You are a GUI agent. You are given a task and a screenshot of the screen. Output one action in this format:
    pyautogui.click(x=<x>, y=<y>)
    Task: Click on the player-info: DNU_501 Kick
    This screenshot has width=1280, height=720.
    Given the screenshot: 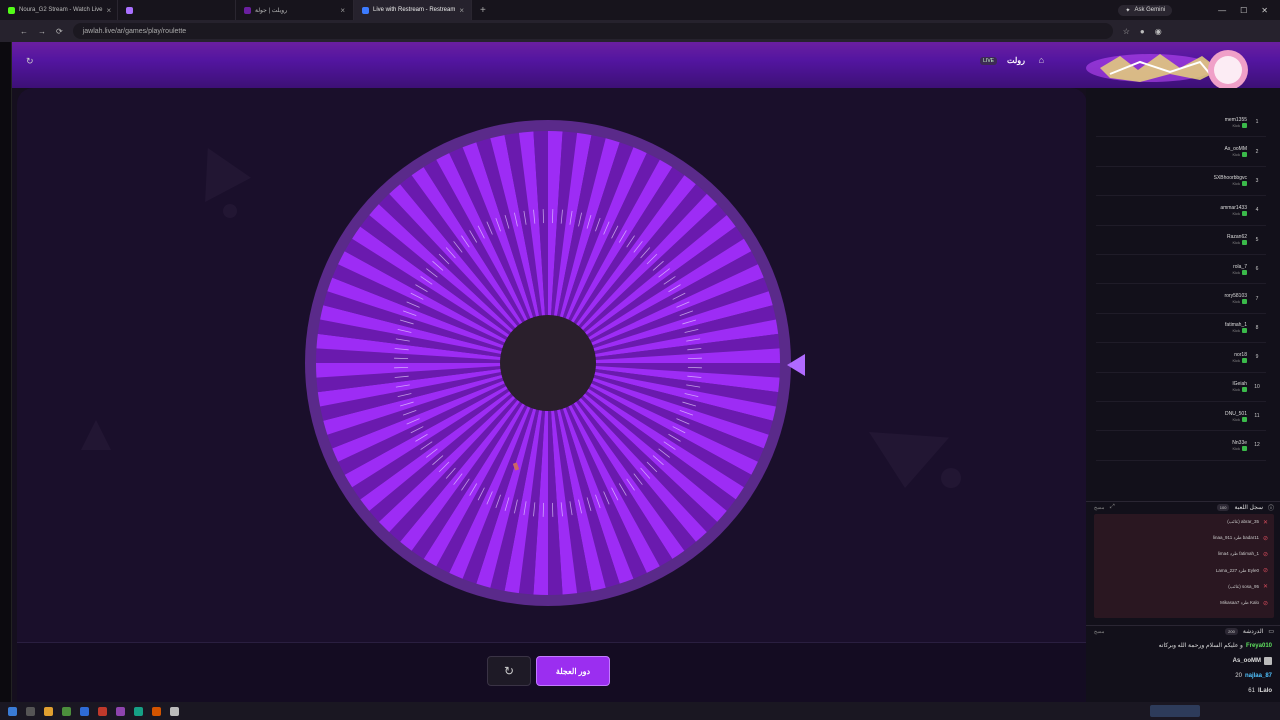 What is the action you would take?
    pyautogui.click(x=1236, y=416)
    